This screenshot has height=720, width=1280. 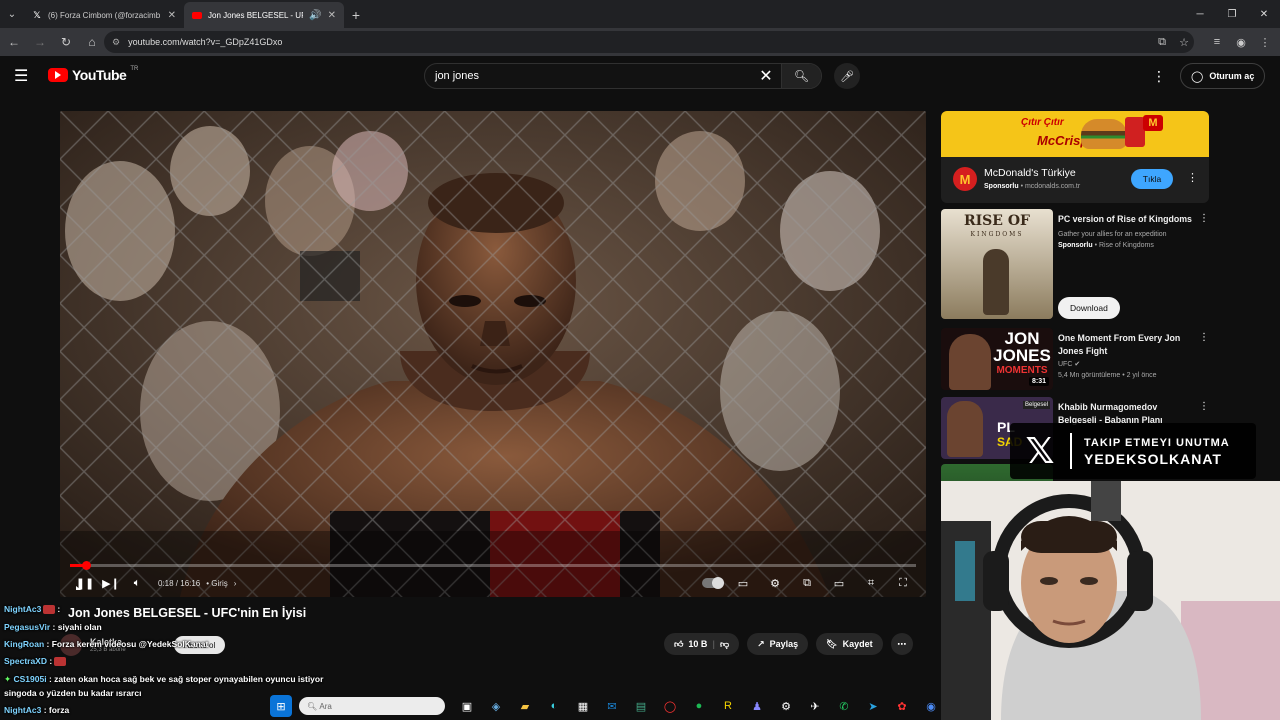 I want to click on account-icon: ◯, so click(x=1197, y=76).